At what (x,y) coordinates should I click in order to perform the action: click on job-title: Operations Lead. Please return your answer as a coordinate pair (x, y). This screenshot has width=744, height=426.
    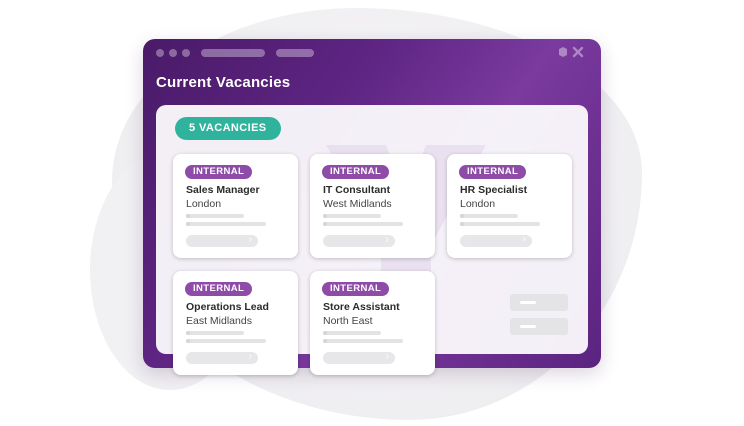
    Looking at the image, I should click on (227, 307).